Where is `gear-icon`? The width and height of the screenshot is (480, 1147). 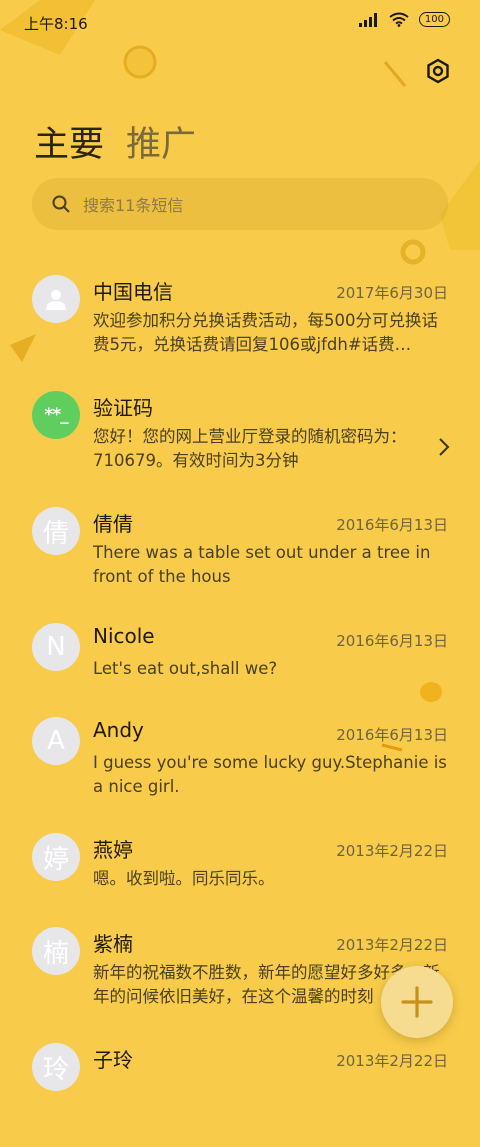 gear-icon is located at coordinates (438, 71).